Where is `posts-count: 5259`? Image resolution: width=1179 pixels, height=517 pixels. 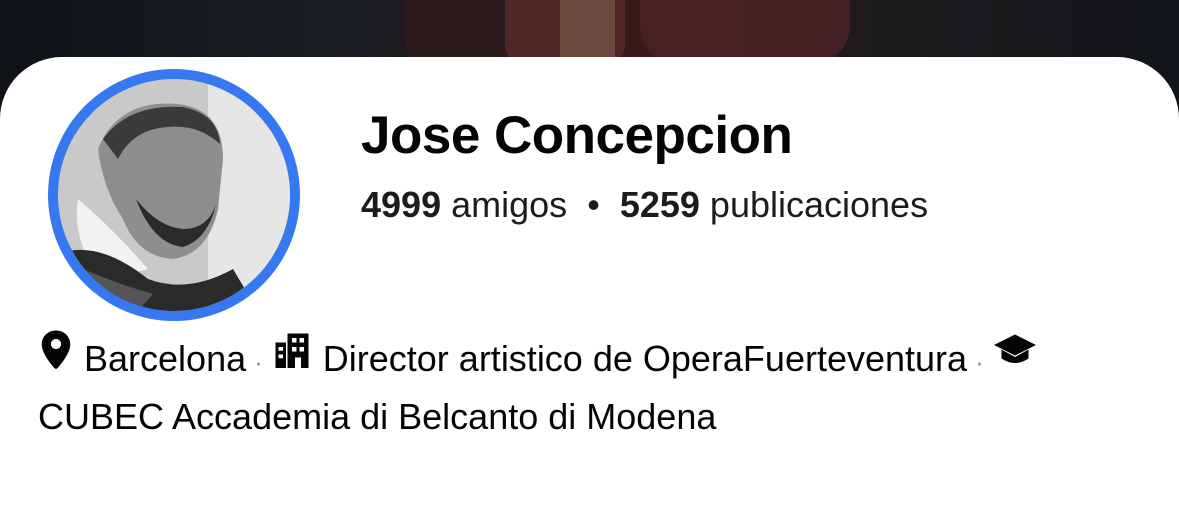 posts-count: 5259 is located at coordinates (659, 204).